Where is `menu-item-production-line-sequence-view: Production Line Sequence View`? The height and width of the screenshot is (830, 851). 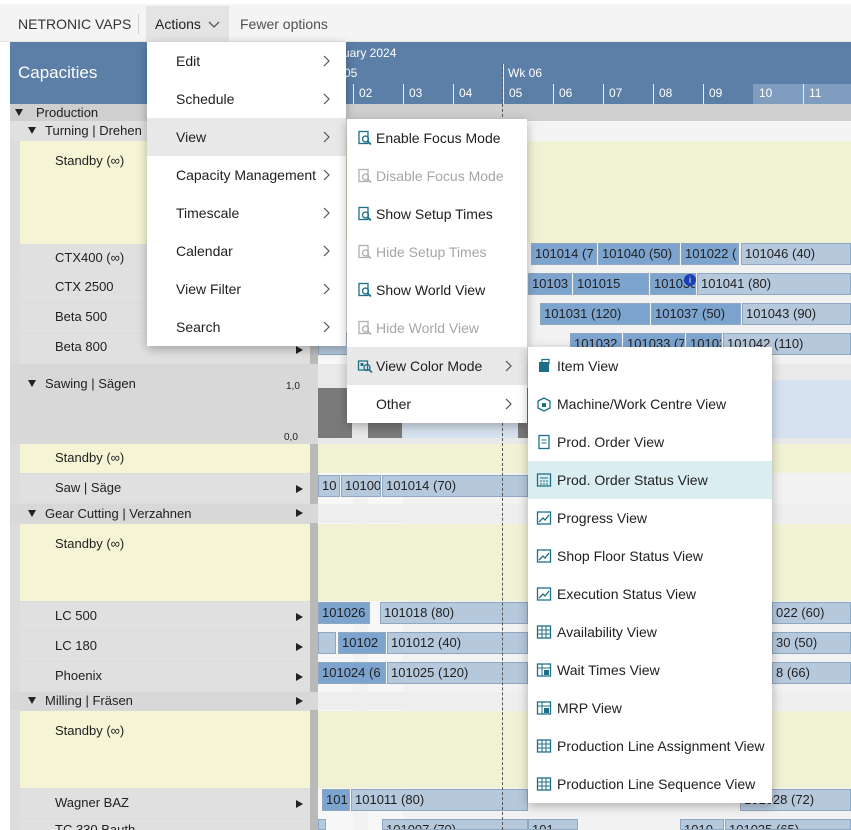 menu-item-production-line-sequence-view: Production Line Sequence View is located at coordinates (650, 784).